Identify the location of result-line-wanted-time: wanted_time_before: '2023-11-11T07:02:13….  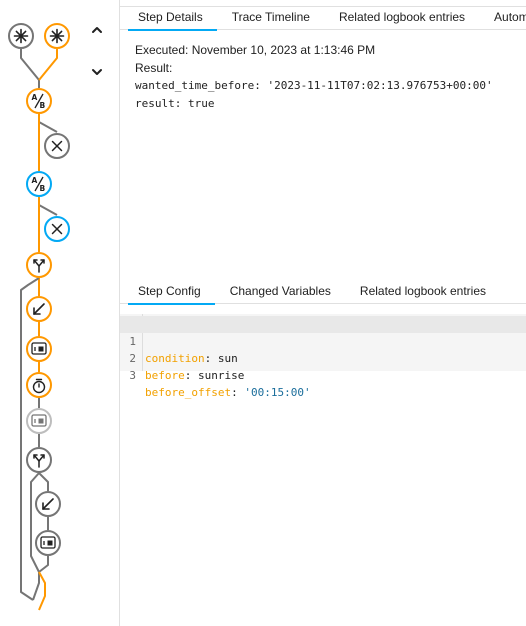
(314, 85).